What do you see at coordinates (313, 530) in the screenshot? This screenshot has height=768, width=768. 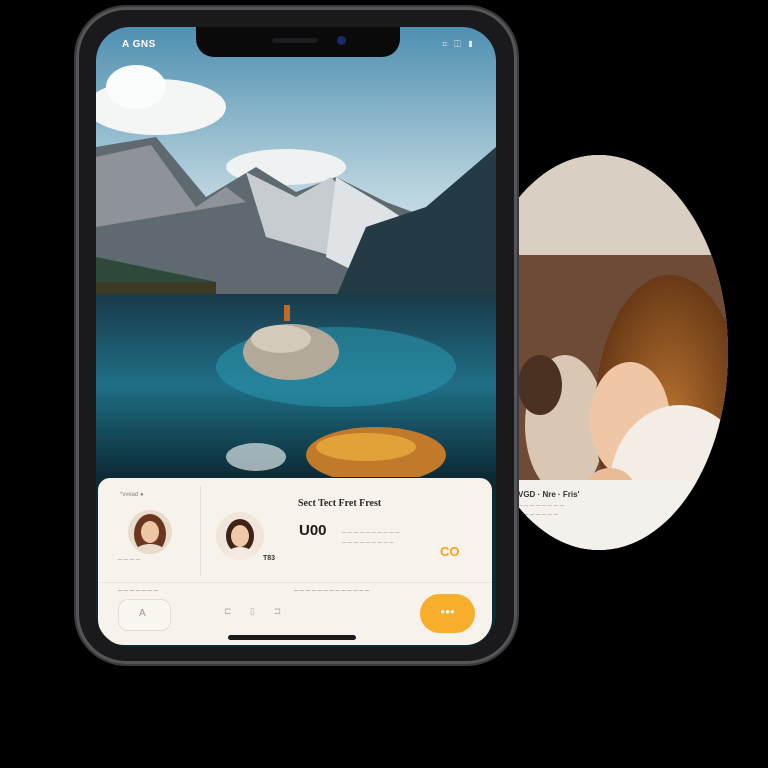 I see `primary-value: U00` at bounding box center [313, 530].